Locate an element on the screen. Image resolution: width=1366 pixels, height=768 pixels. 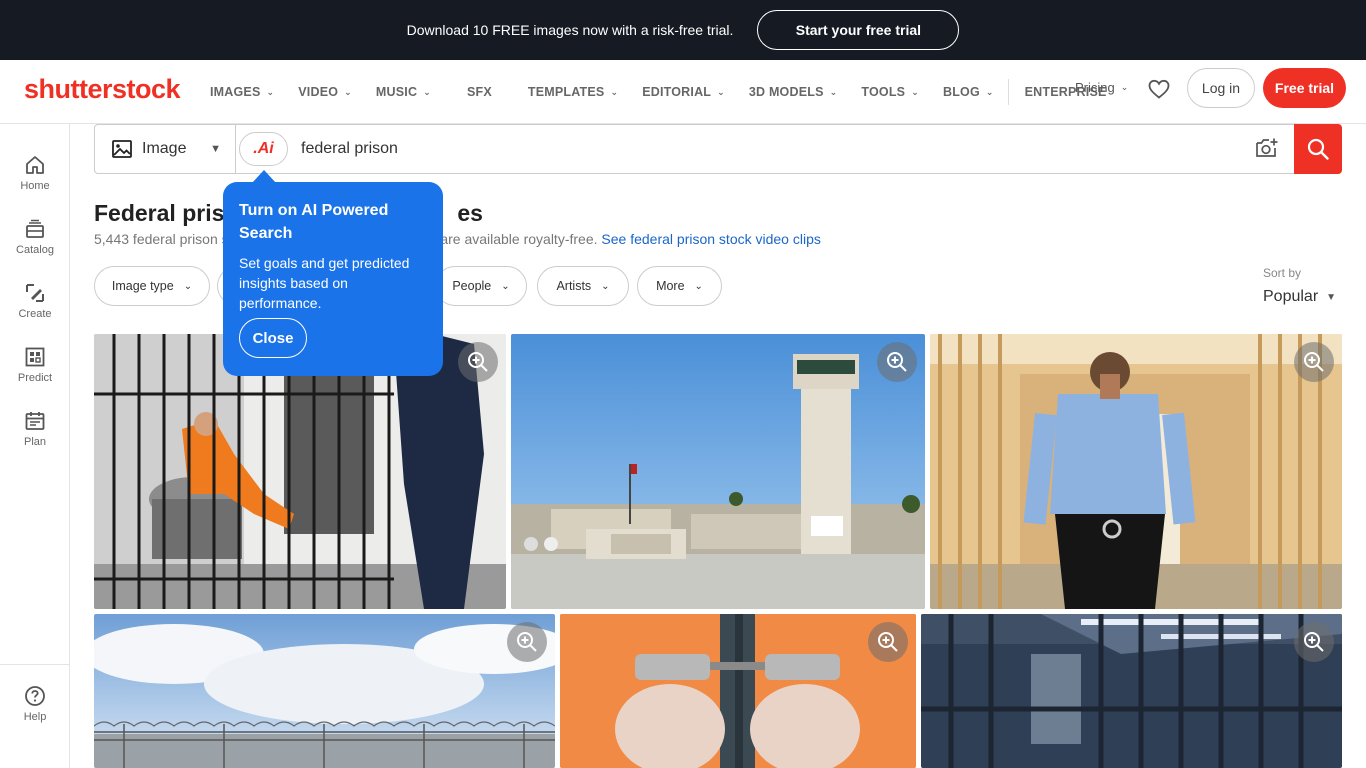
image-prison-cell is located at coordinates (1131, 691).